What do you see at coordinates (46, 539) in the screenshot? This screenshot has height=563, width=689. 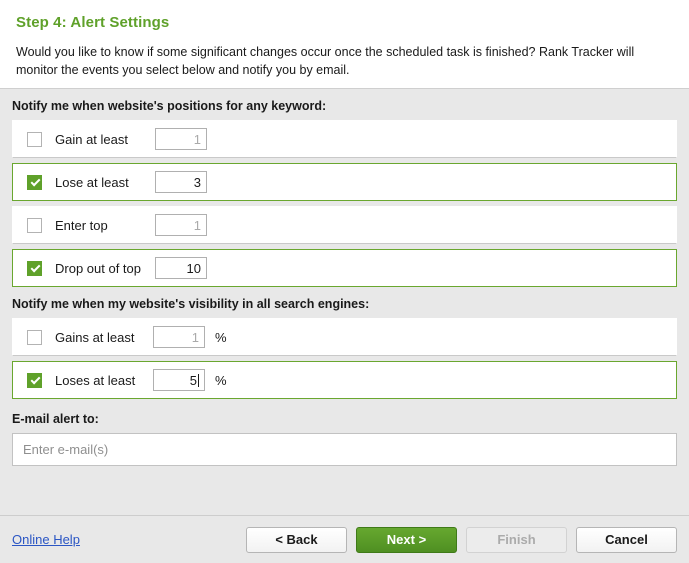 I see `online-help-link: Online Help` at bounding box center [46, 539].